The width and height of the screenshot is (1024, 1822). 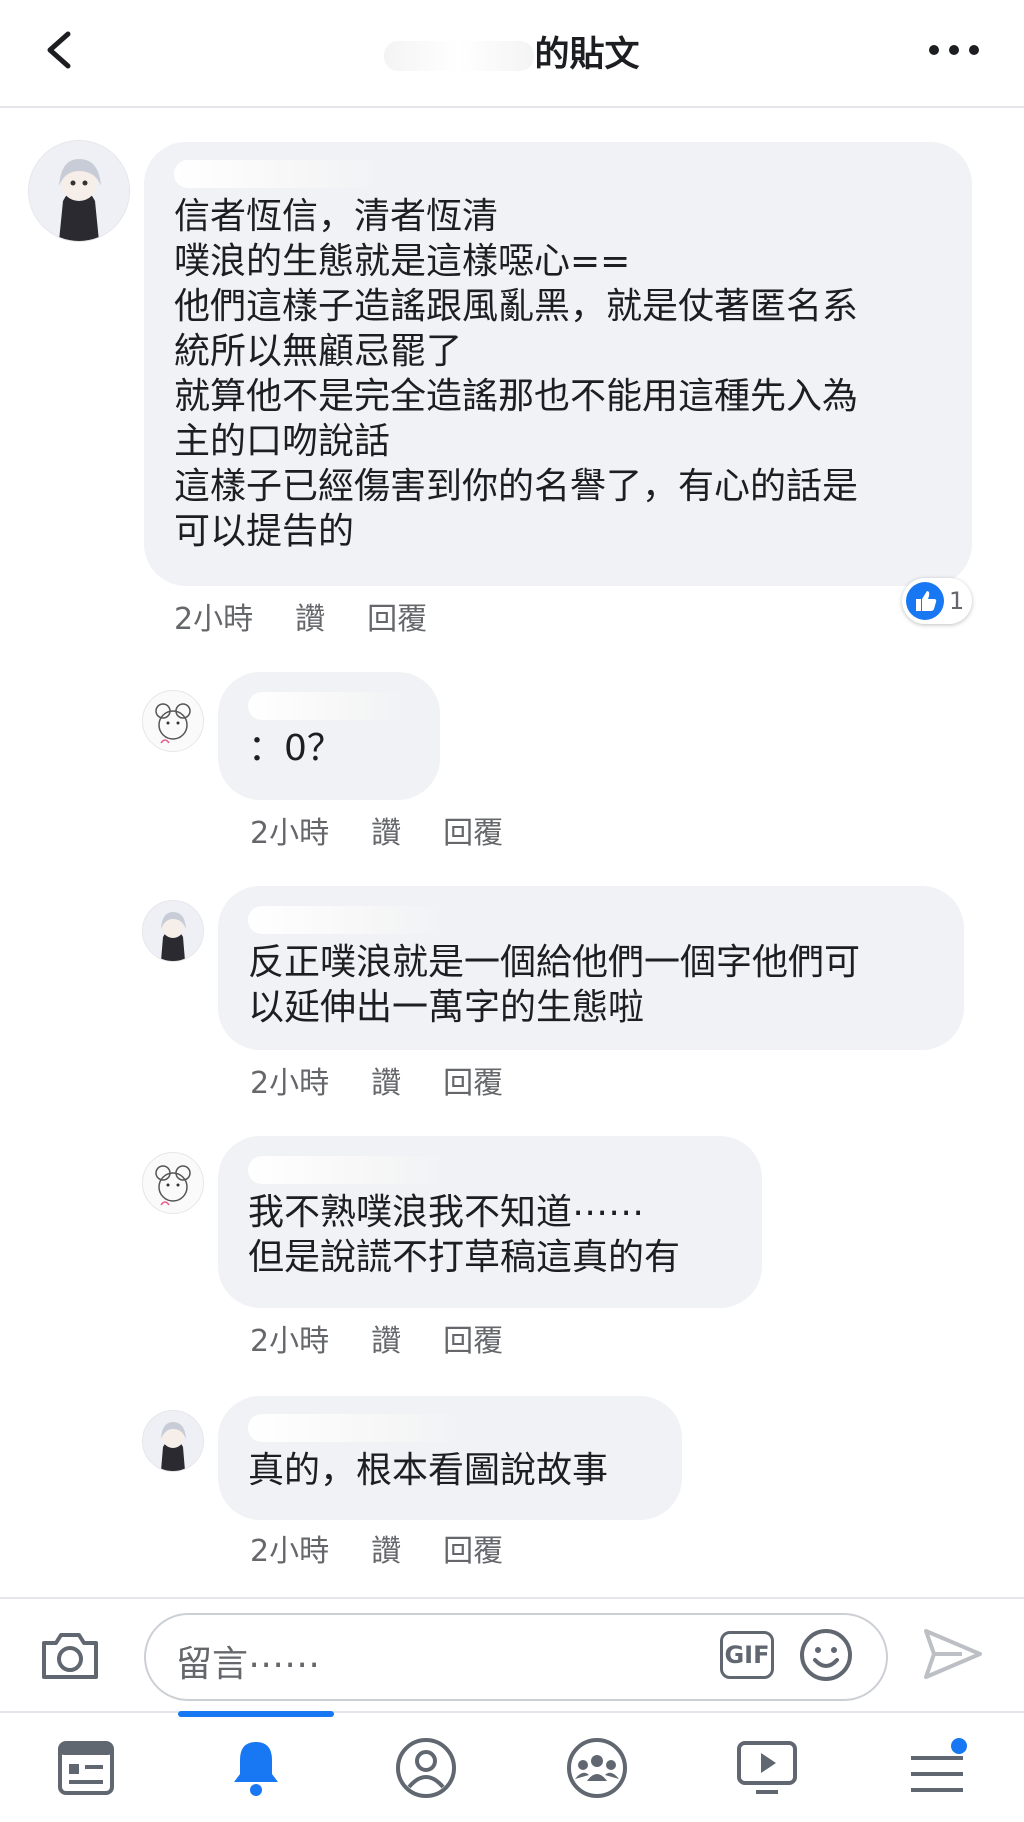 I want to click on comment-text-line: 噗浪的生態就是這樣噁心==, so click(x=402, y=261).